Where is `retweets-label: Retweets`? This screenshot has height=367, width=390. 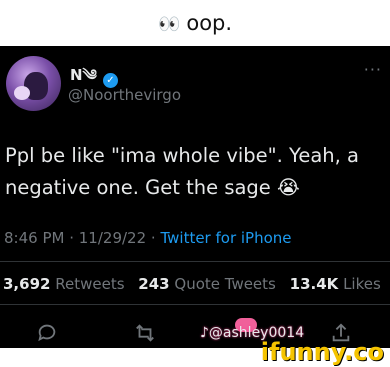 retweets-label: Retweets is located at coordinates (89, 284).